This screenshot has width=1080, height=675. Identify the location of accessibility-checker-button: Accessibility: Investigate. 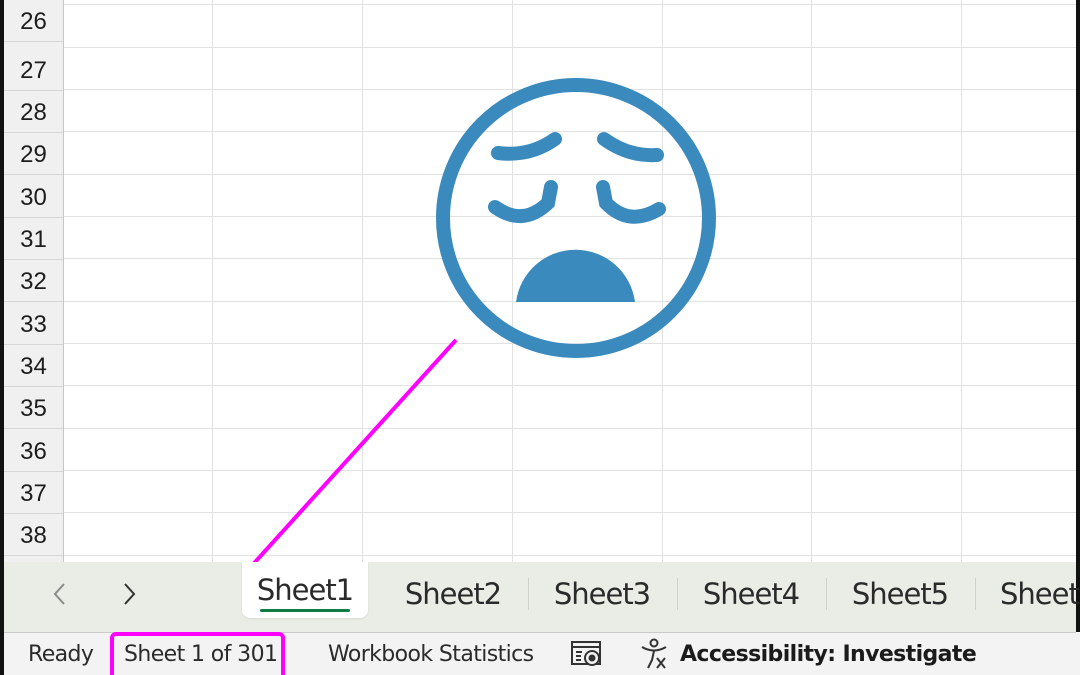
(807, 654).